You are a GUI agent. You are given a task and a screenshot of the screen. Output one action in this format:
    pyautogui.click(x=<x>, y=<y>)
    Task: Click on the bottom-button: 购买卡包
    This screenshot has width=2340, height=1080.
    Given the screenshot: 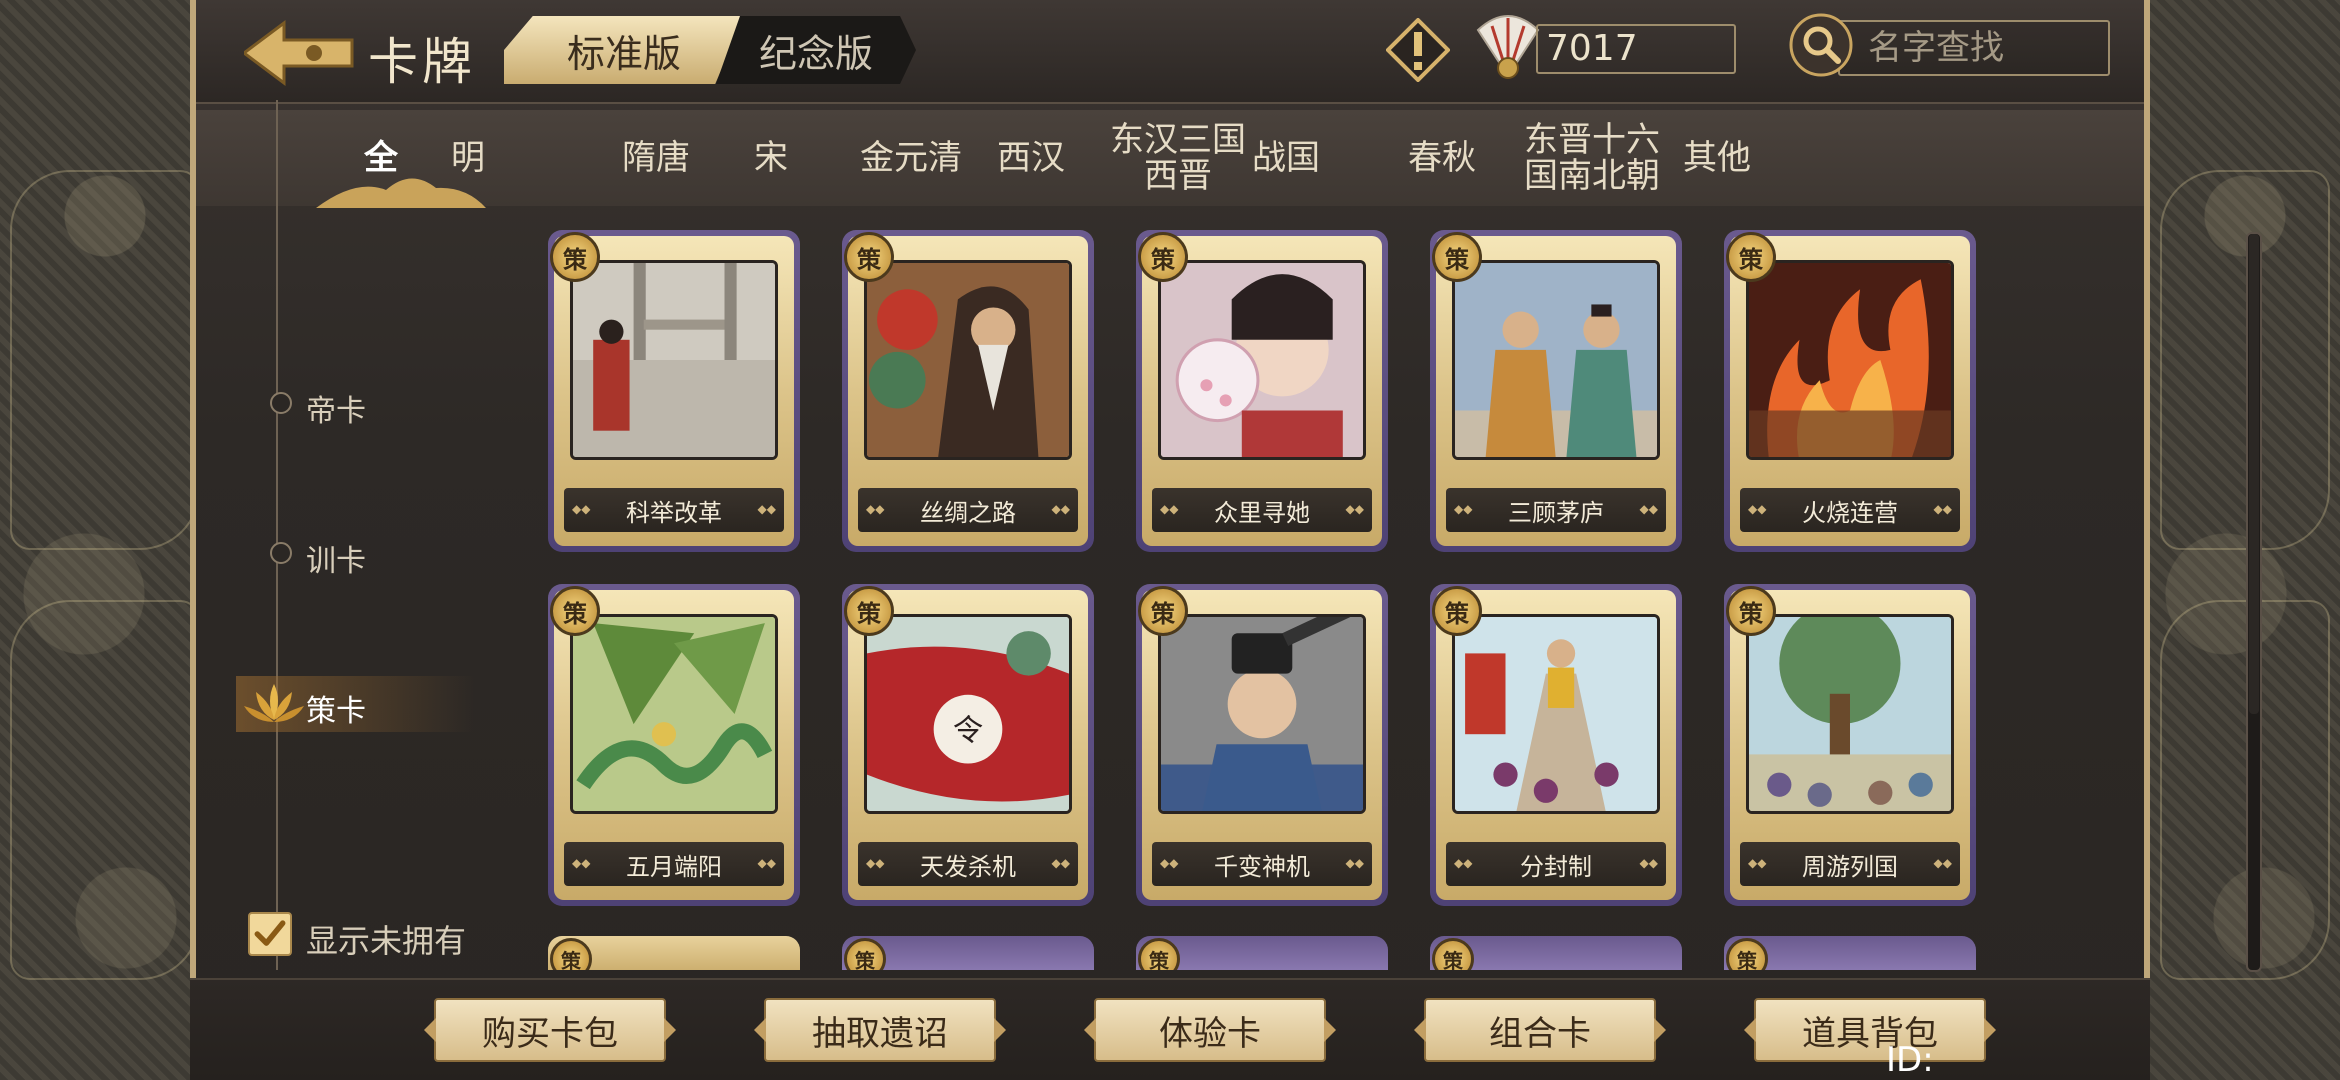 What is the action you would take?
    pyautogui.click(x=550, y=1030)
    